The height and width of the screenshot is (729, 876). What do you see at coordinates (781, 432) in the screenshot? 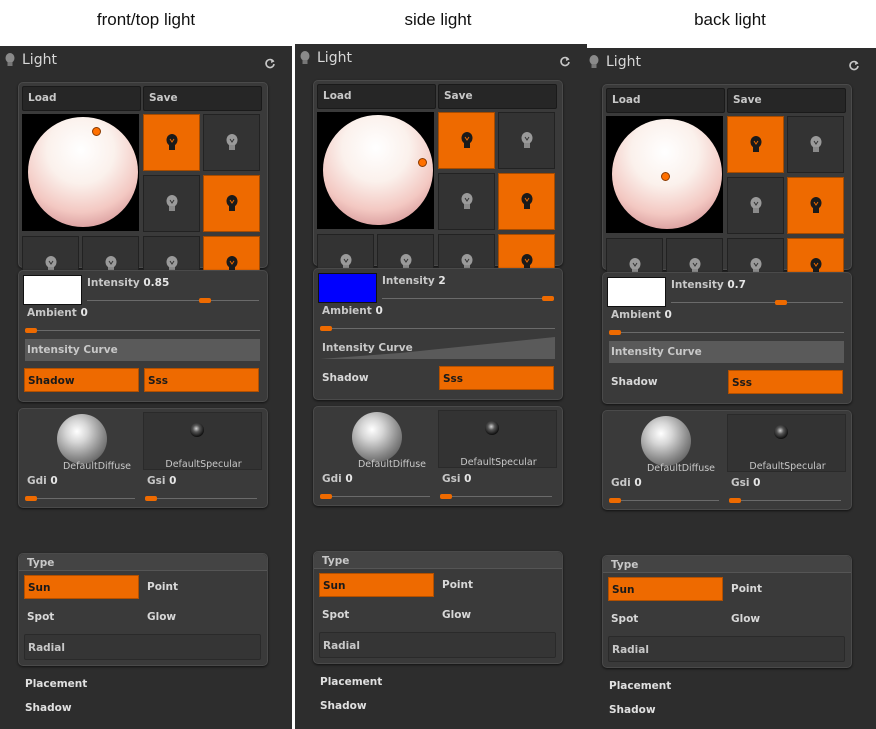
I see `specular-material-ball` at bounding box center [781, 432].